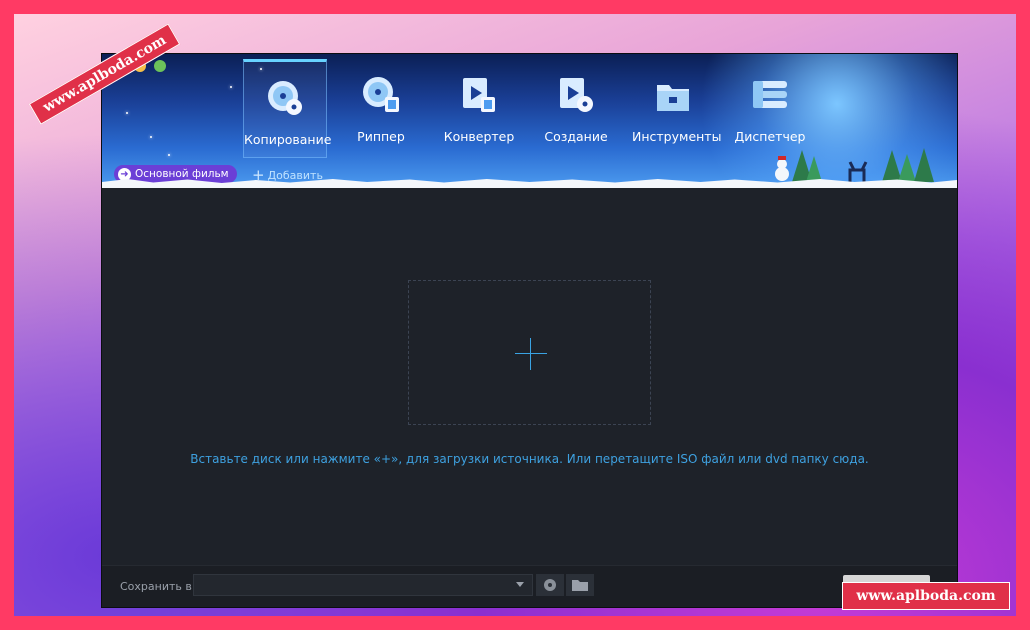 The image size is (1030, 630). I want to click on watermark-bottom-right: www.aplboda.com, so click(926, 596).